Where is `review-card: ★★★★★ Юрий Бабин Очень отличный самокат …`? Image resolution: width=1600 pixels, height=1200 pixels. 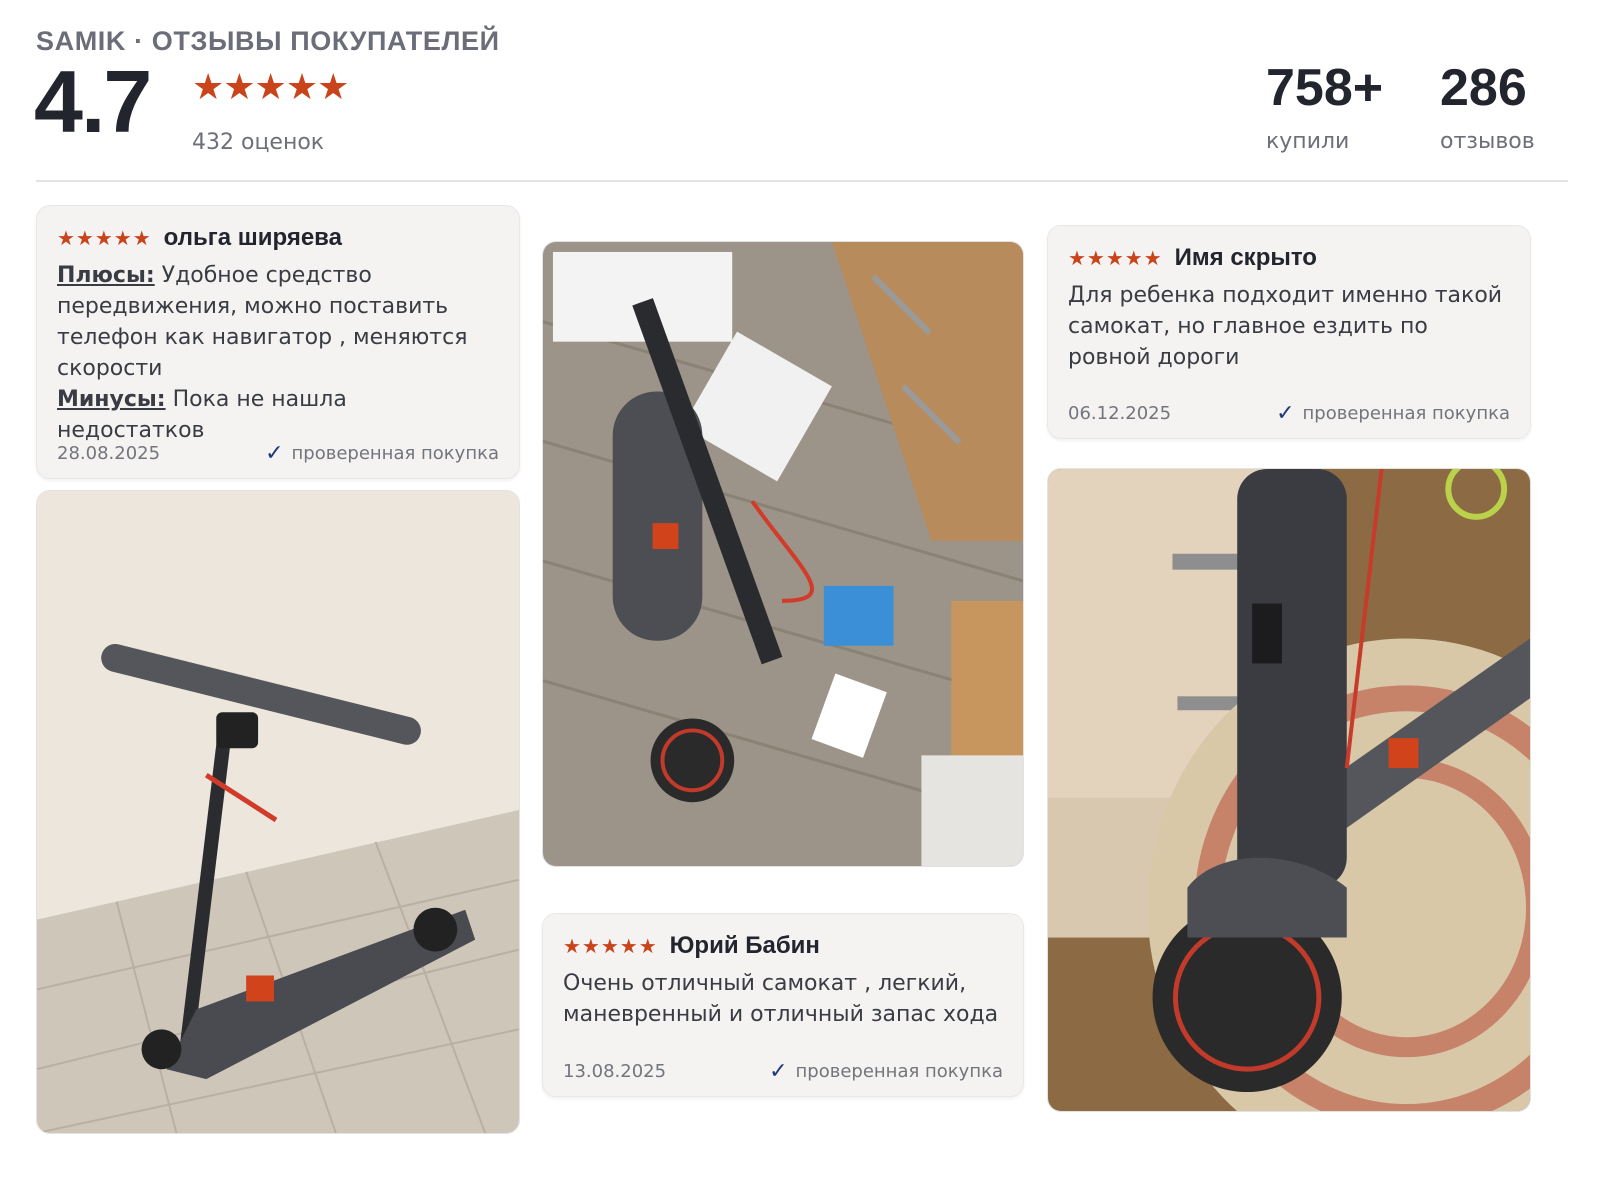 review-card: ★★★★★ Юрий Бабин Очень отличный самокат … is located at coordinates (783, 1005).